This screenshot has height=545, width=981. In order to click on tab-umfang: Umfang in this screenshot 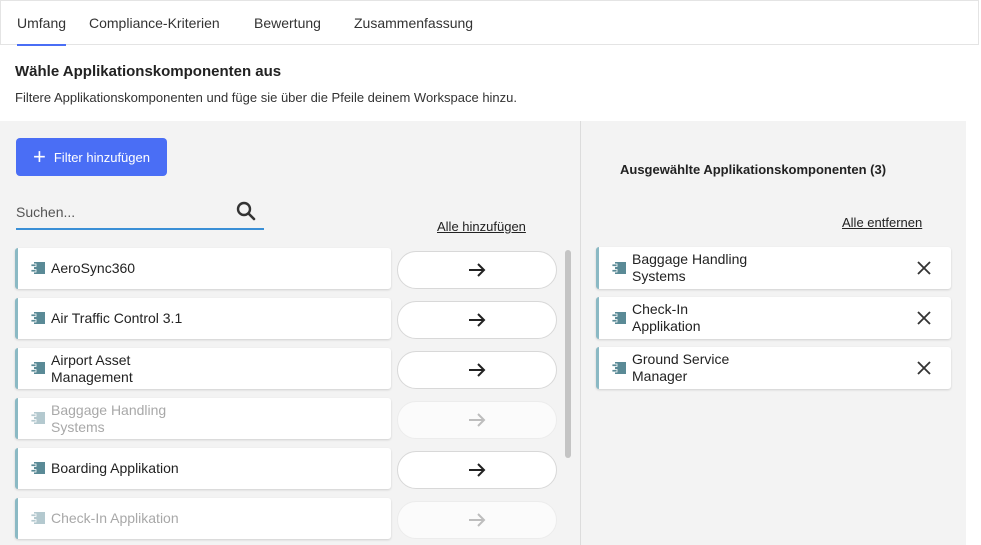, I will do `click(42, 30)`.